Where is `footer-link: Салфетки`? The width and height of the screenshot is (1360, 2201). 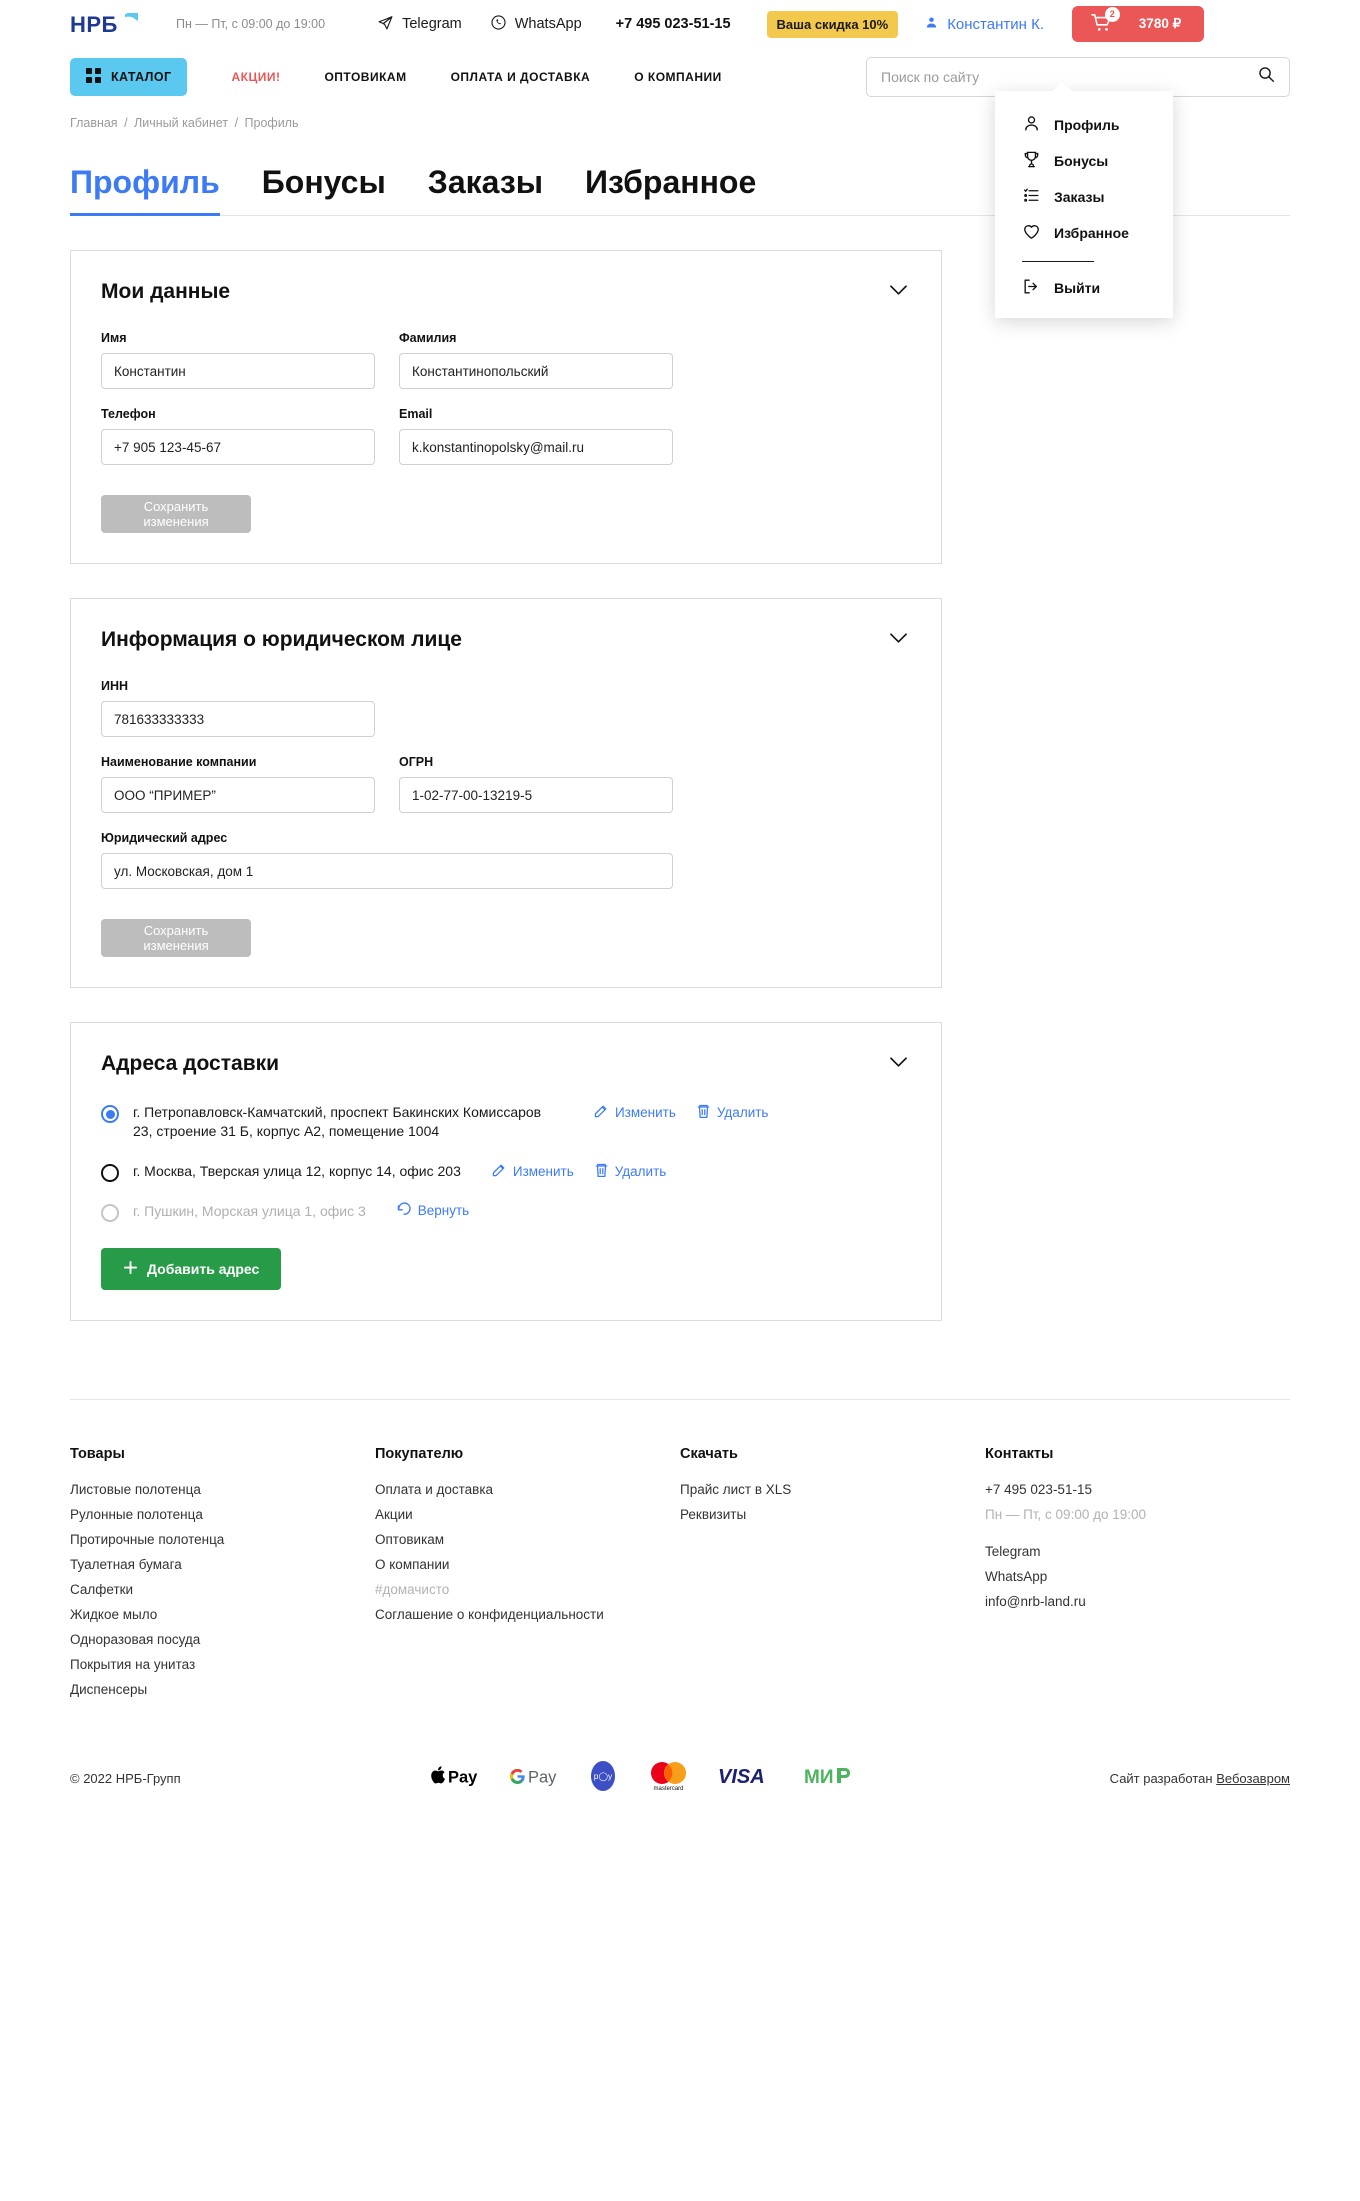 footer-link: Салфетки is located at coordinates (222, 1589).